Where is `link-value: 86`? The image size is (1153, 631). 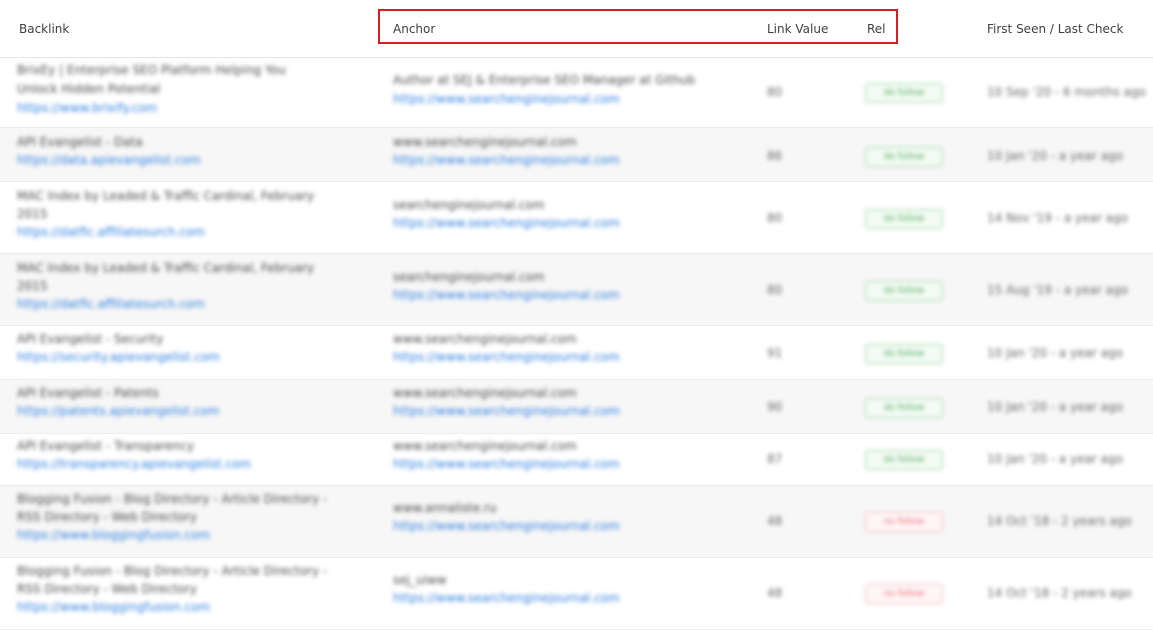 link-value: 86 is located at coordinates (775, 156).